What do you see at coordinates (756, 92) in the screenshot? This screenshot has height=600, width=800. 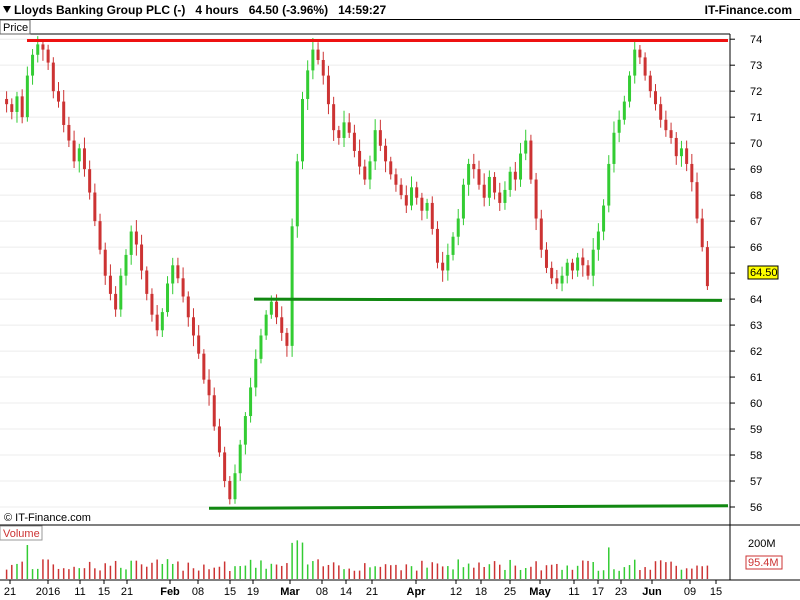 I see `price-tick-label: 72` at bounding box center [756, 92].